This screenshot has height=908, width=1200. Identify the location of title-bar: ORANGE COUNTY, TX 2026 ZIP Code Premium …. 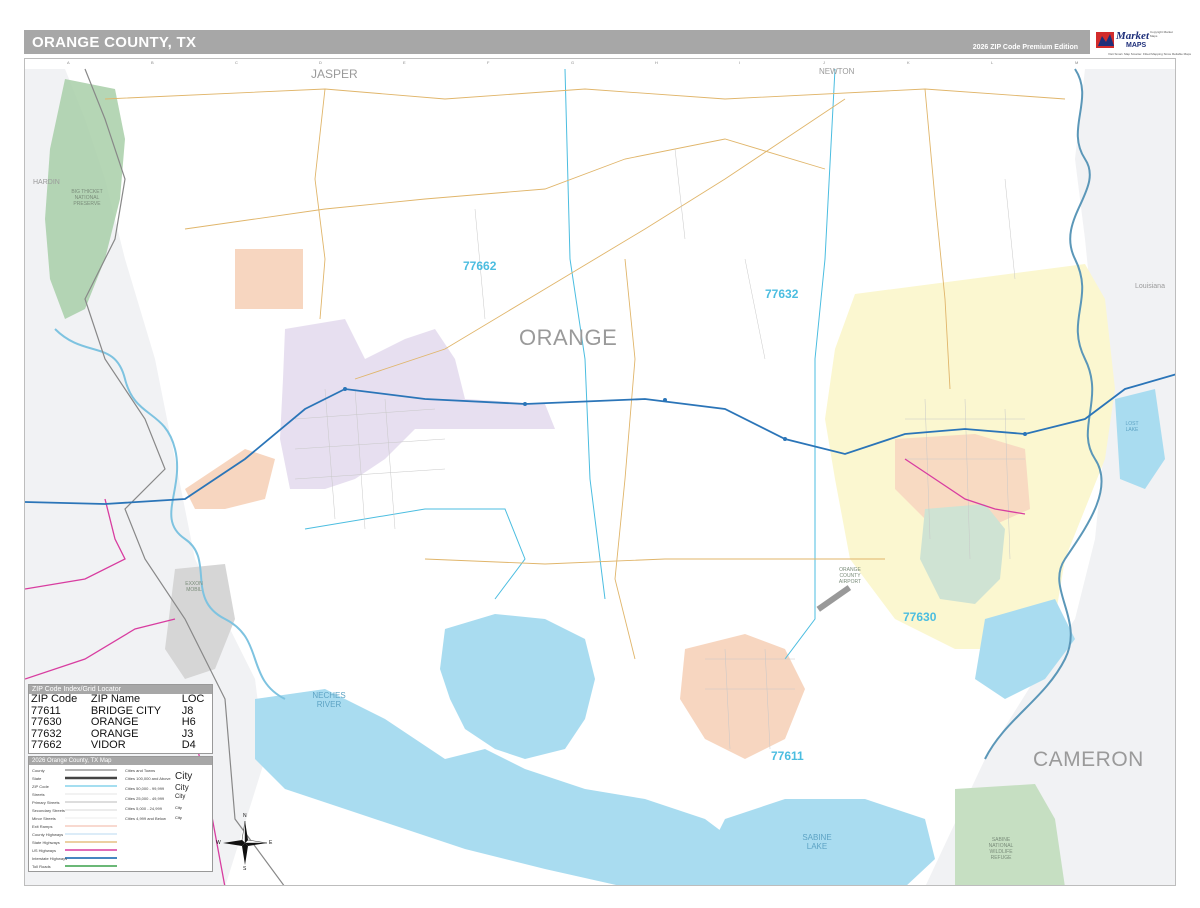
(557, 42).